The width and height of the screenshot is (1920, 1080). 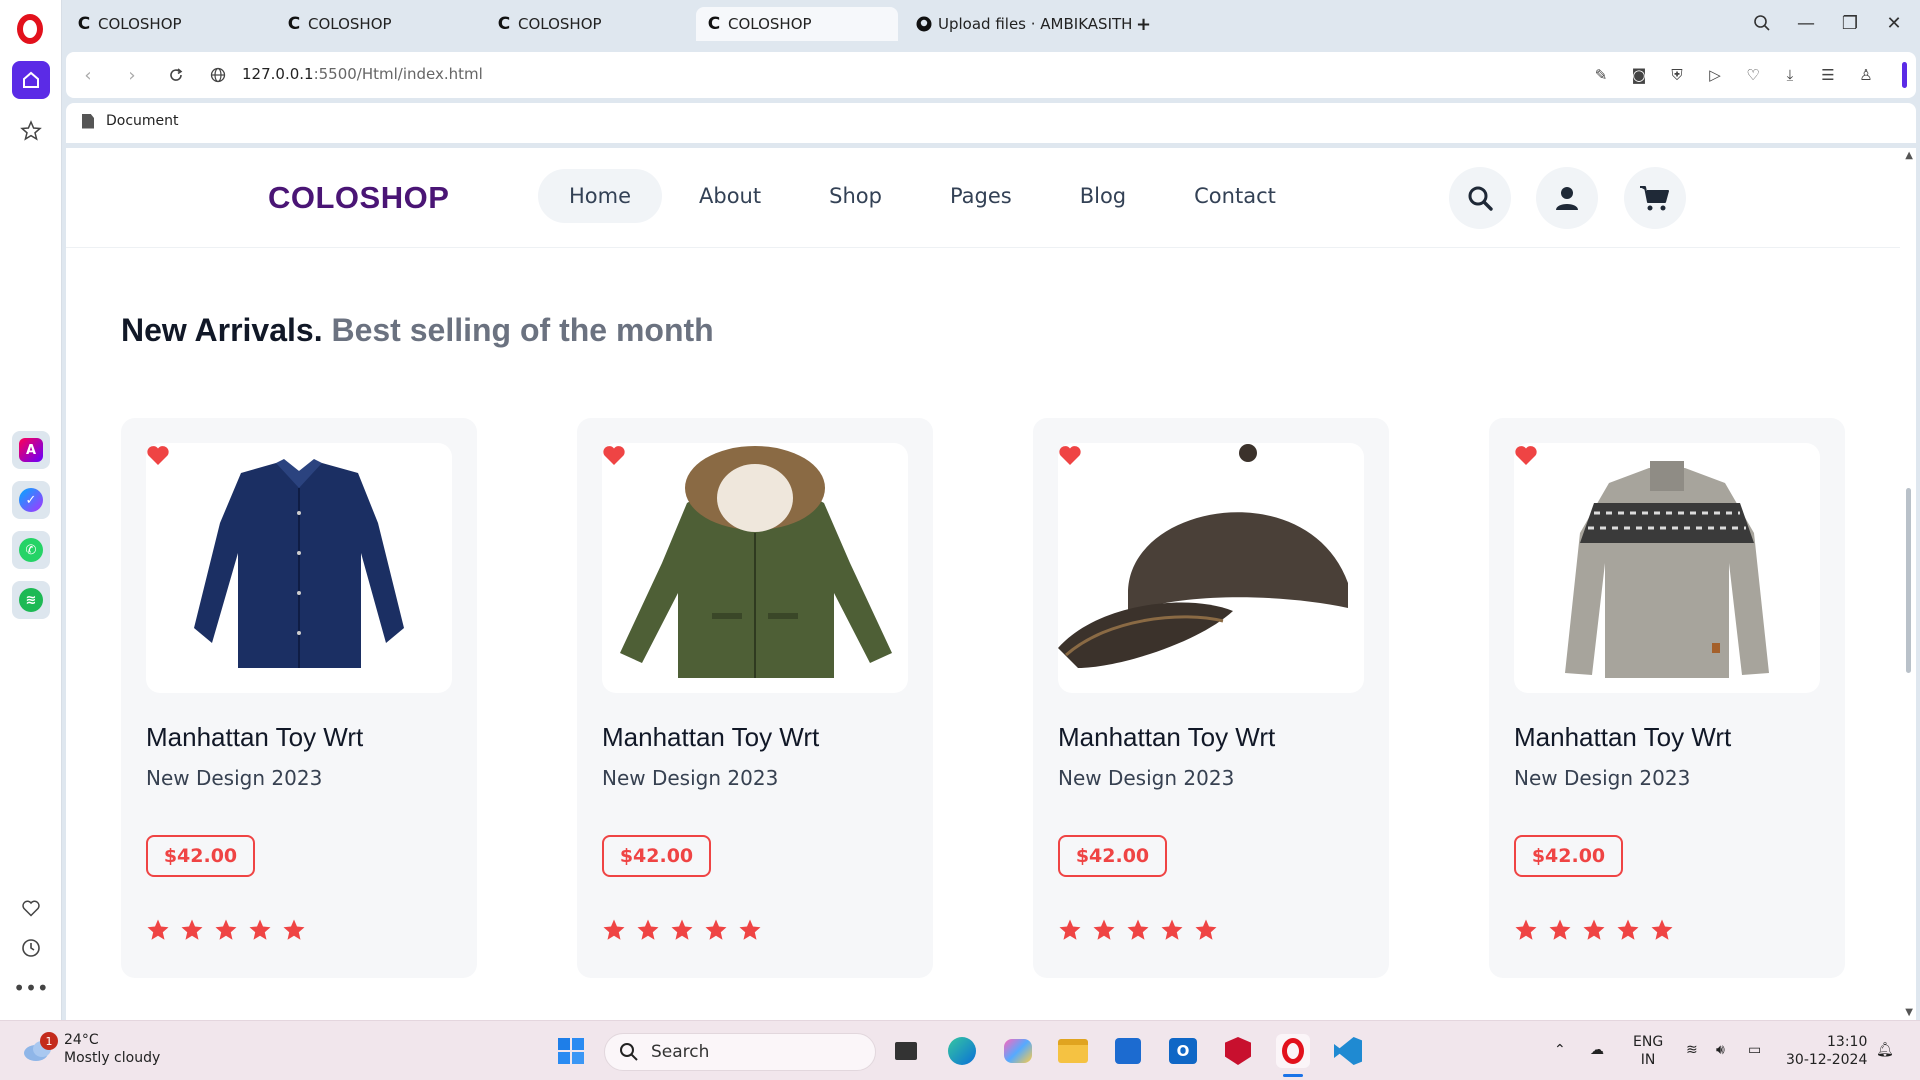 I want to click on tray-expand-icon: ⌃, so click(x=1560, y=1050).